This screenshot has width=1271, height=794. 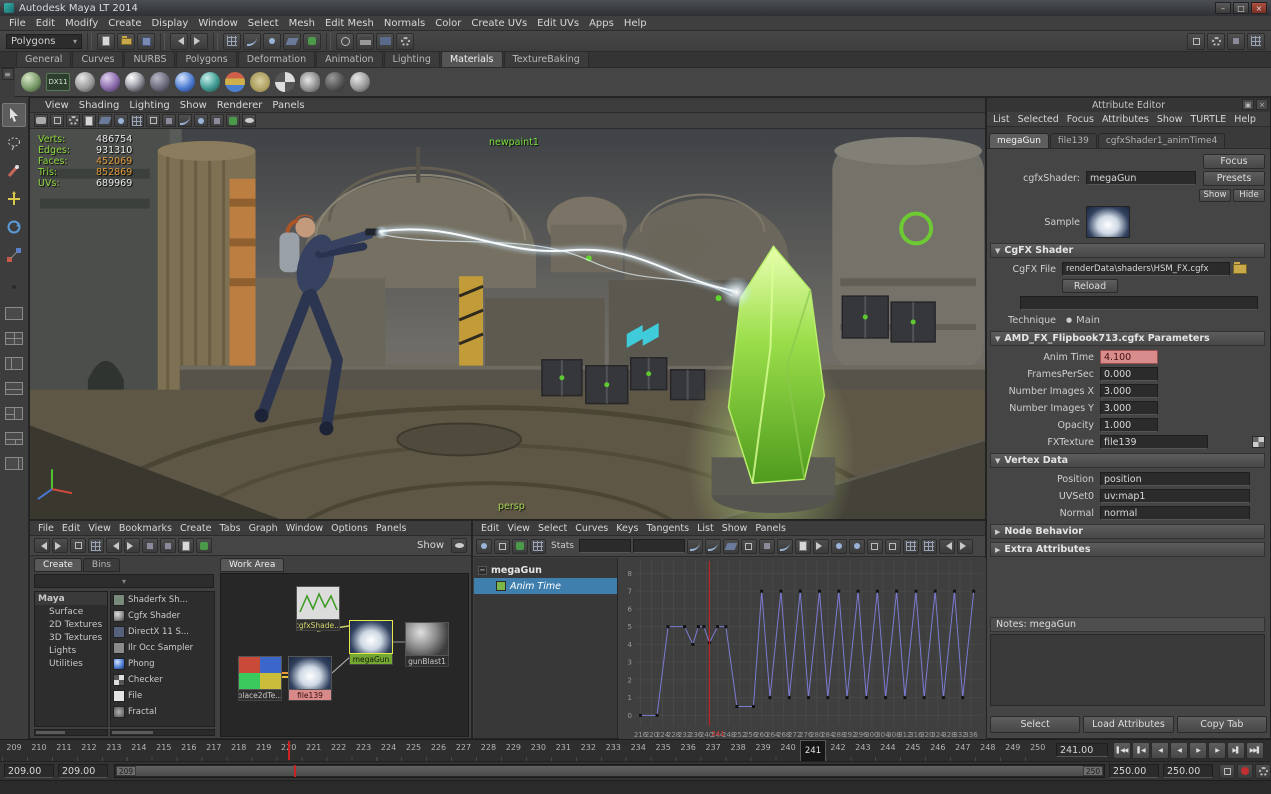 I want to click on node-type-item: Checker, so click(x=162, y=680).